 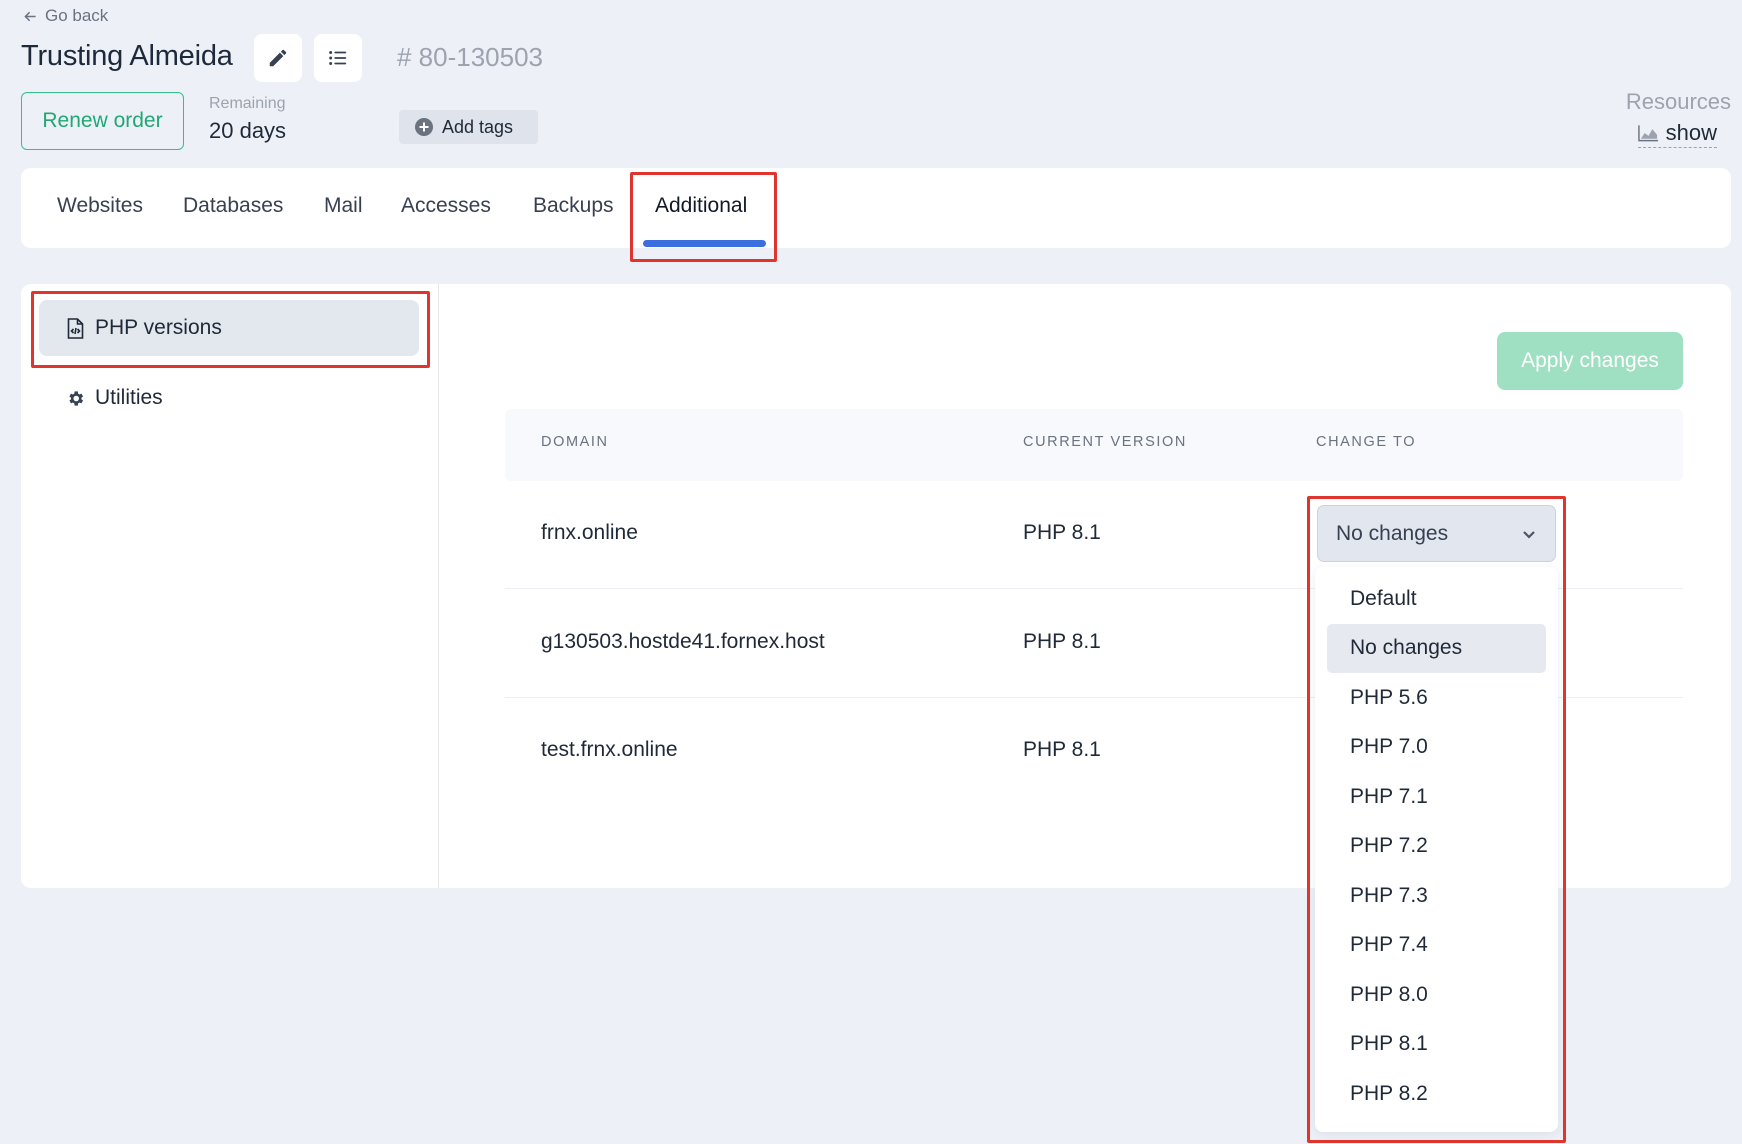 I want to click on renew-order-button: Renew order, so click(x=102, y=121).